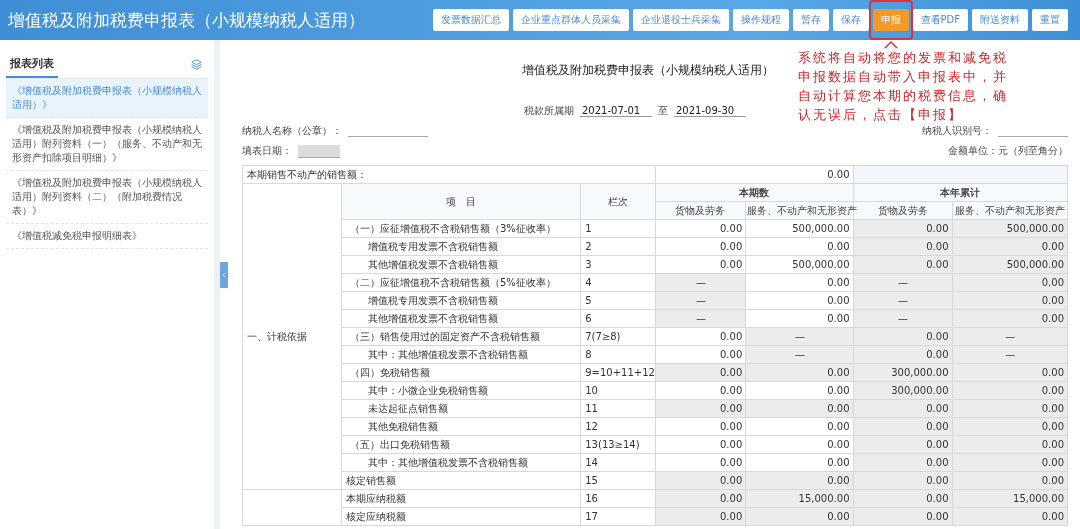 This screenshot has width=1080, height=529. Describe the element at coordinates (267, 151) in the screenshot. I see `field-label: 填表日期：` at that location.